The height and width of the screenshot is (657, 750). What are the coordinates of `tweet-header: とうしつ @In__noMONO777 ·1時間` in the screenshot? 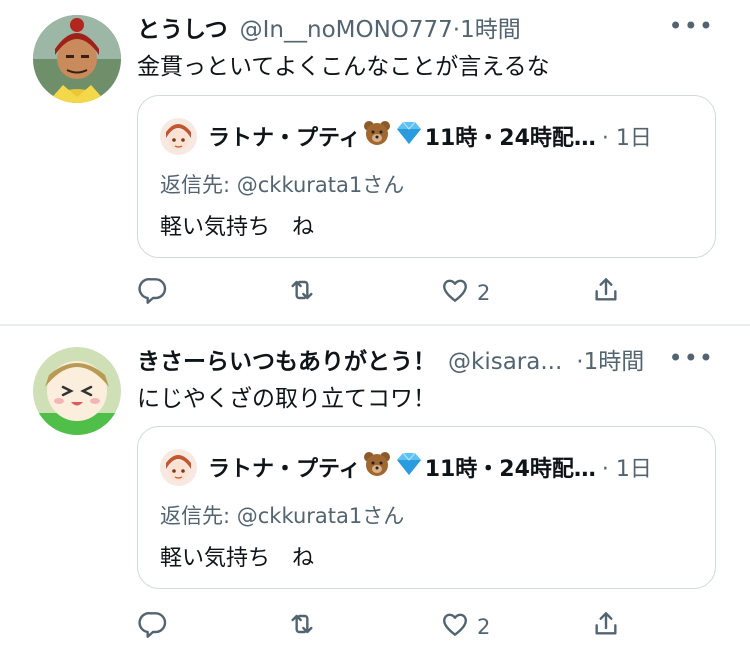 It's located at (329, 27).